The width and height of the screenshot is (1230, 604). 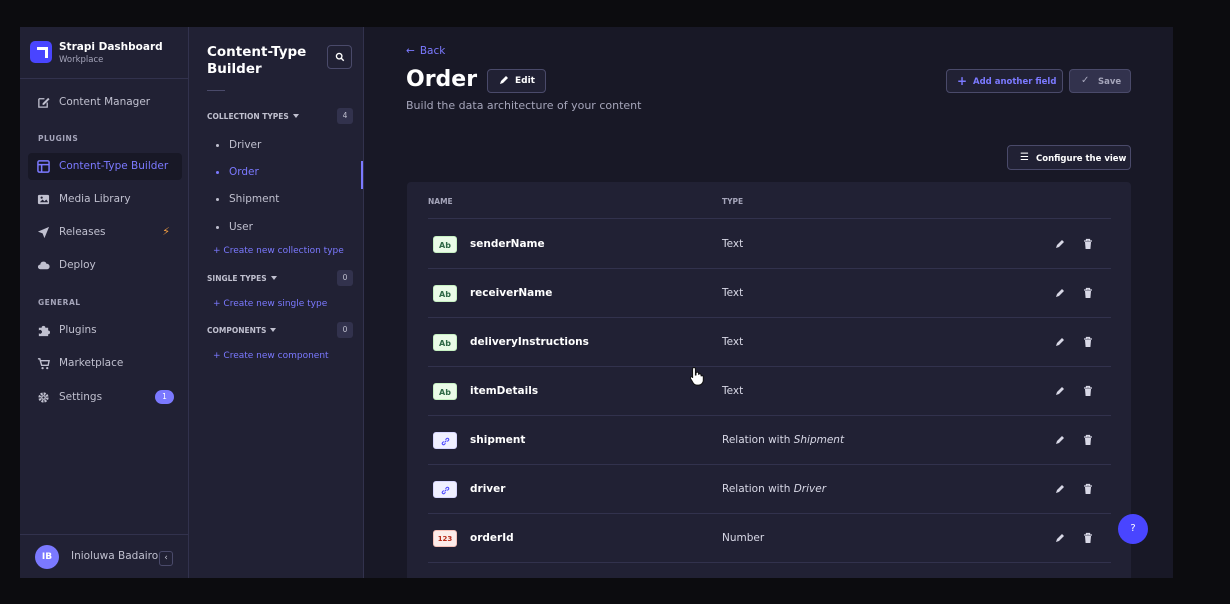 What do you see at coordinates (254, 199) in the screenshot?
I see `item-label: Shipment` at bounding box center [254, 199].